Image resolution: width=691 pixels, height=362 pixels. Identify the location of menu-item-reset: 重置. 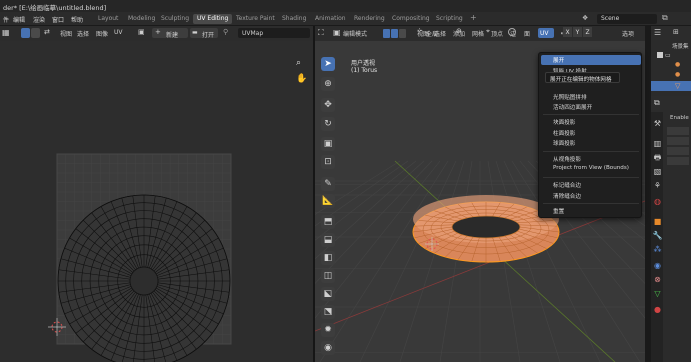
(558, 211).